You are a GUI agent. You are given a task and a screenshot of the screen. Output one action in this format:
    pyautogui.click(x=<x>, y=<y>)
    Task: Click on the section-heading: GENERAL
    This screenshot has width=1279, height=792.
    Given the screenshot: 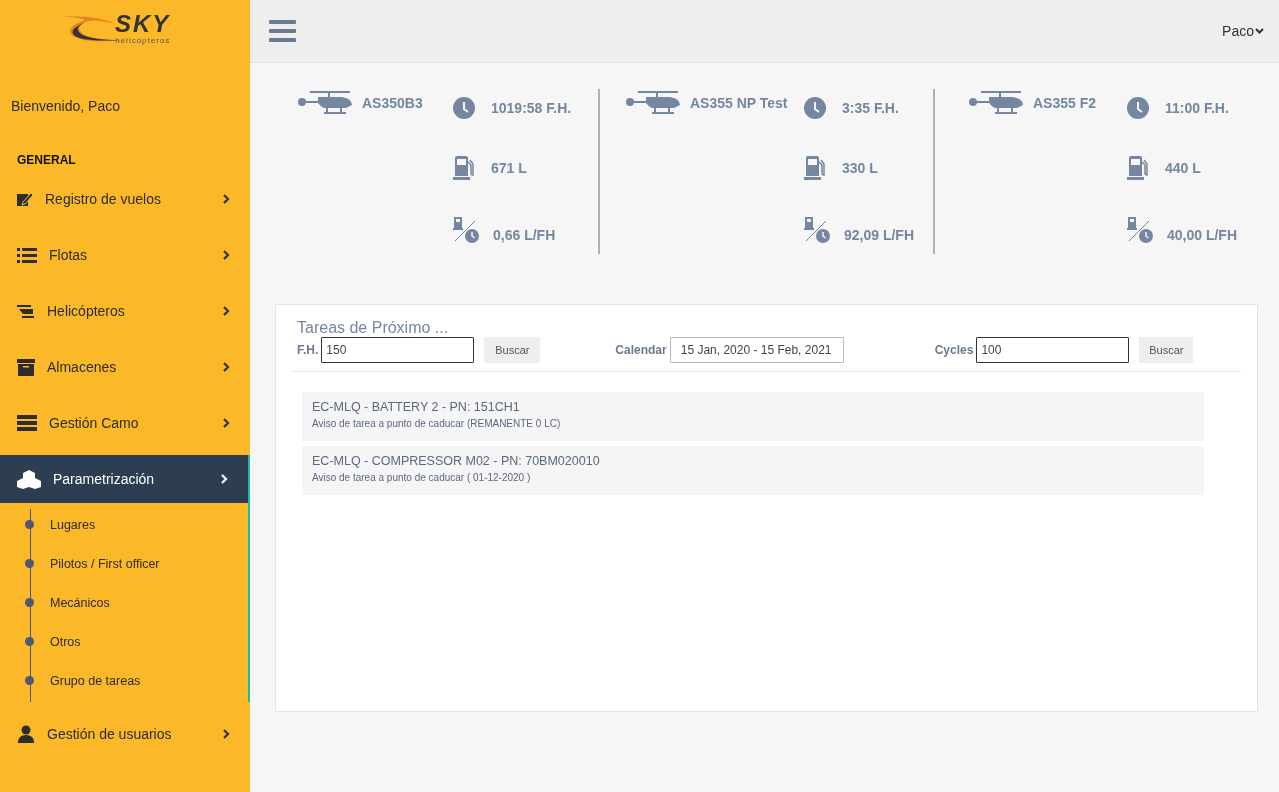 What is the action you would take?
    pyautogui.click(x=47, y=160)
    